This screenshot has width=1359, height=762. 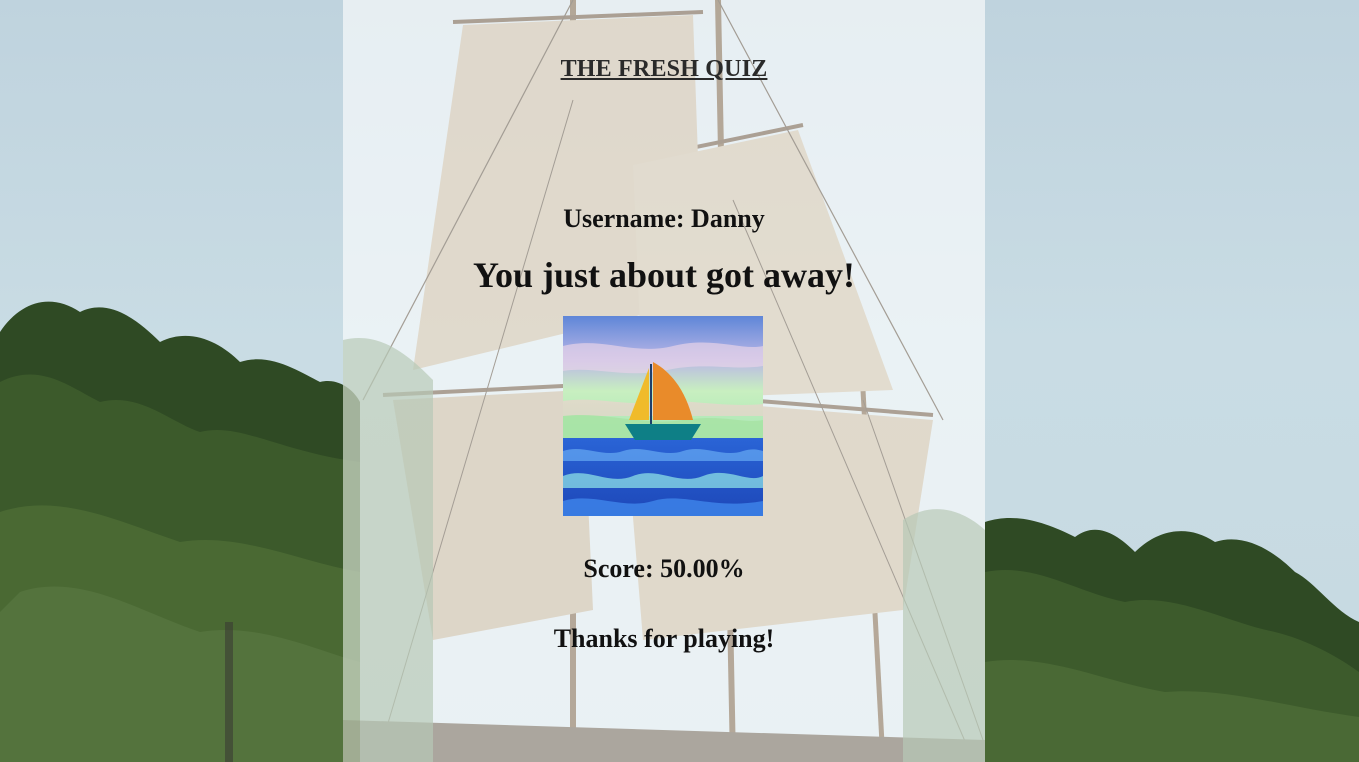 I want to click on score-label: Score:, so click(x=618, y=568).